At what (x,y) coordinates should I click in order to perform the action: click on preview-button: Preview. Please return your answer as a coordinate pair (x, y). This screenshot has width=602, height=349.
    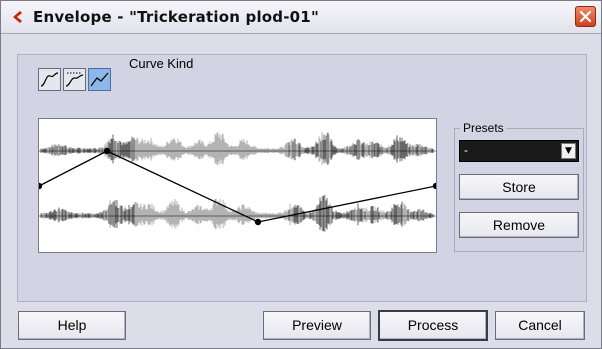
    Looking at the image, I should click on (317, 325).